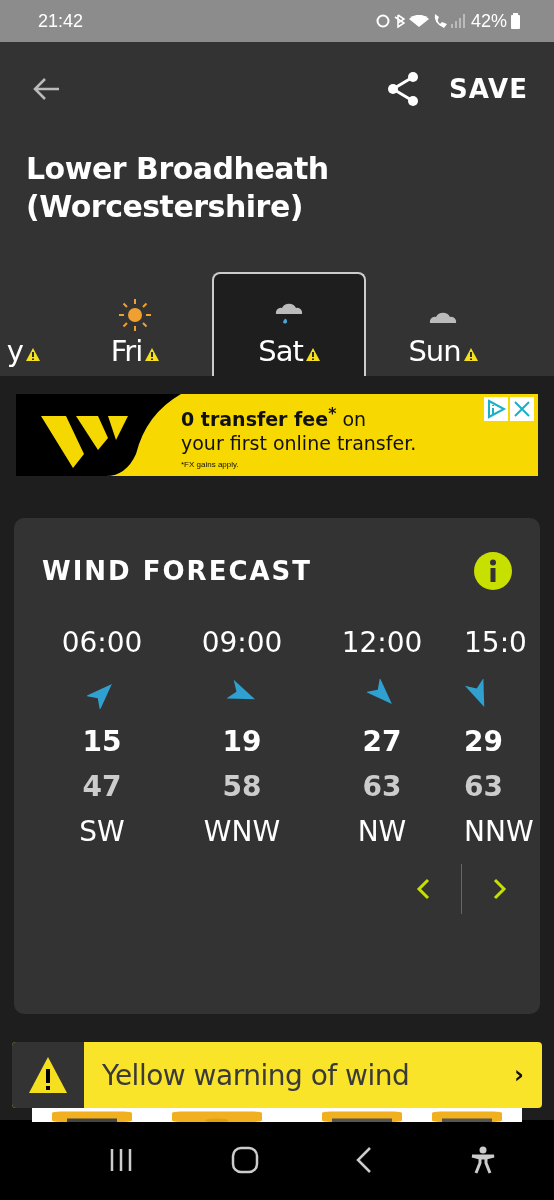 The height and width of the screenshot is (1200, 554). I want to click on warning-banner: Yellow warning of wind ›, so click(277, 1075).